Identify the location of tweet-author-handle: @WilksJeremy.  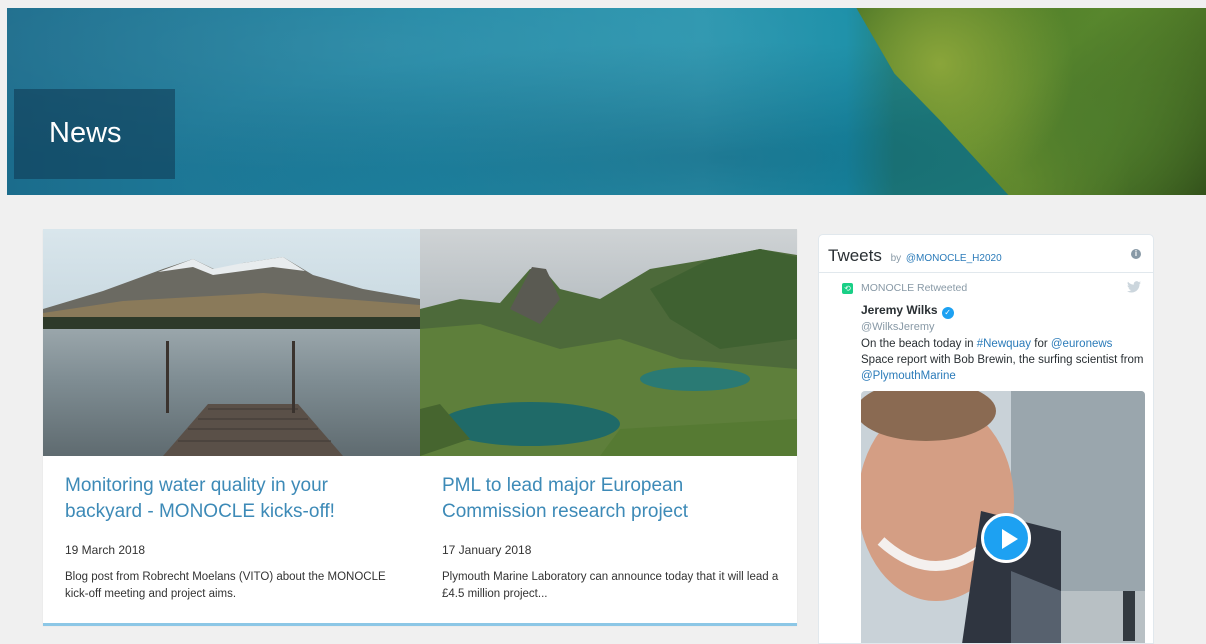
(898, 327).